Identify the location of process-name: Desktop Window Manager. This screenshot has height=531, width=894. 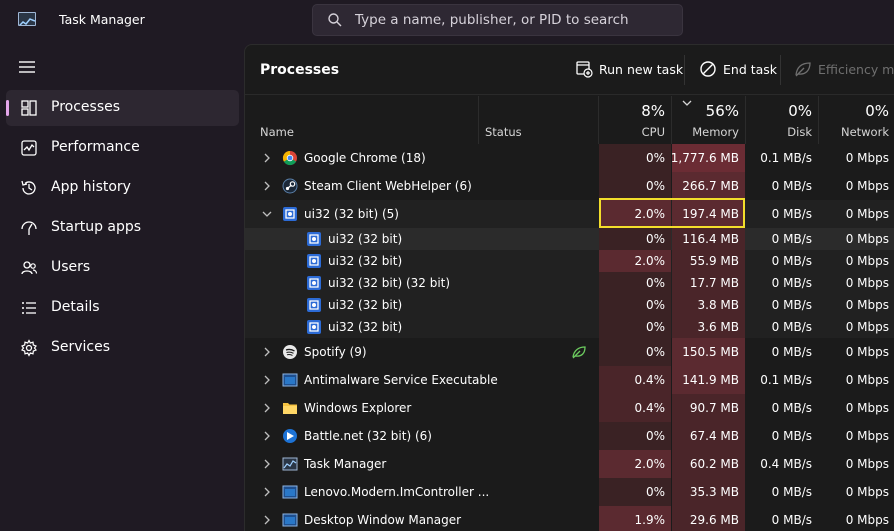
(383, 520).